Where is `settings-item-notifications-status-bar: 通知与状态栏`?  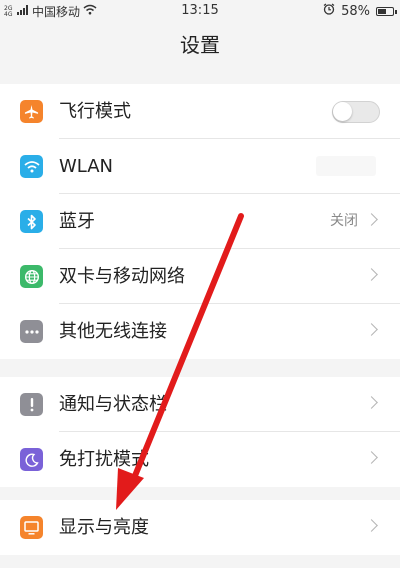
settings-item-notifications-status-bar: 通知与状态栏 is located at coordinates (200, 404).